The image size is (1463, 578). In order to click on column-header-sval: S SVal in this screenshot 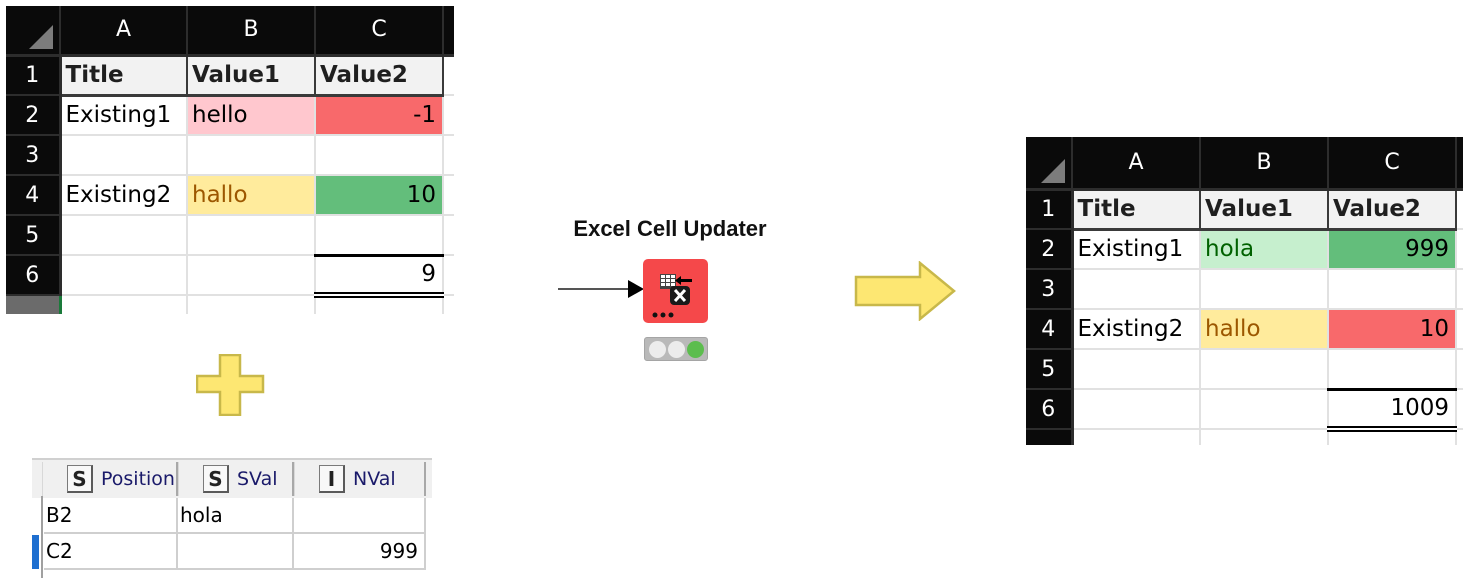, I will do `click(236, 479)`.